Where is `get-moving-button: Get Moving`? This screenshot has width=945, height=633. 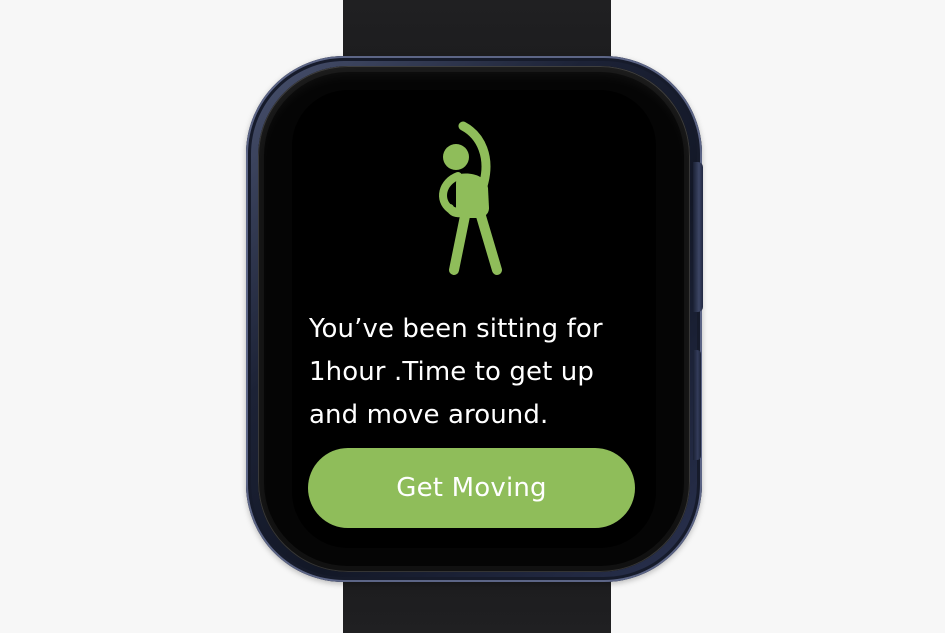
get-moving-button: Get Moving is located at coordinates (471, 488).